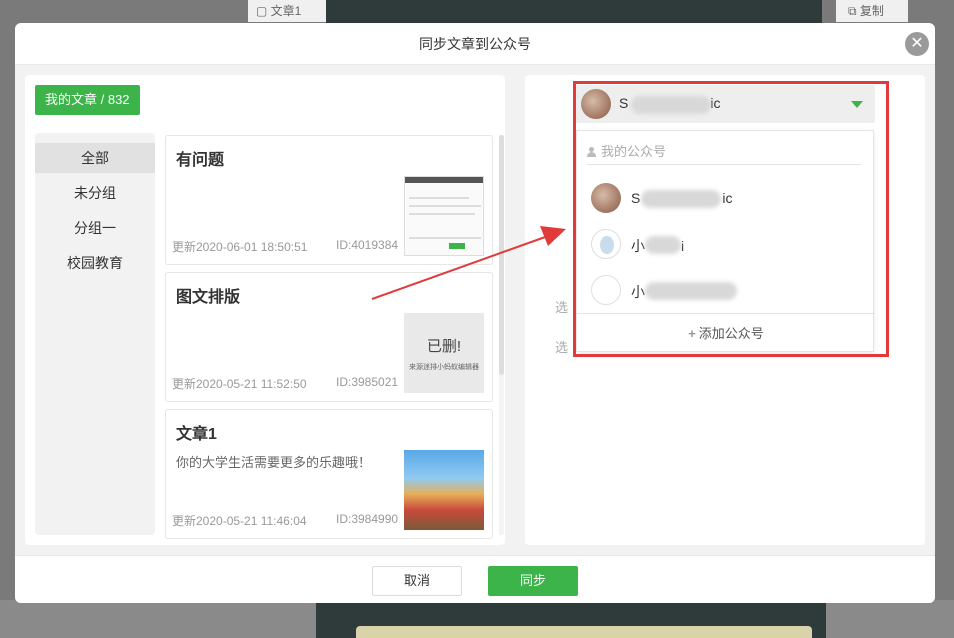  Describe the element at coordinates (274, 462) in the screenshot. I see `article-description: 你的大学生活需要更多的乐趣哦！` at that location.